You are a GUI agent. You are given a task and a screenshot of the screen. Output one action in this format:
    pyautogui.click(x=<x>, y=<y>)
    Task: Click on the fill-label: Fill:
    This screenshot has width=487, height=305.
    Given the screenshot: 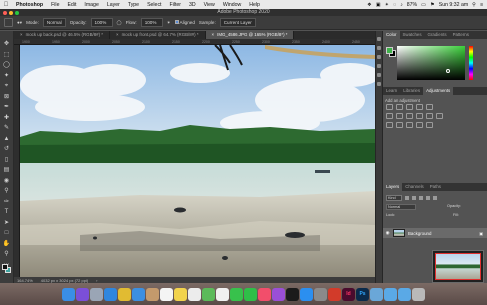 What is the action you would take?
    pyautogui.click(x=456, y=215)
    